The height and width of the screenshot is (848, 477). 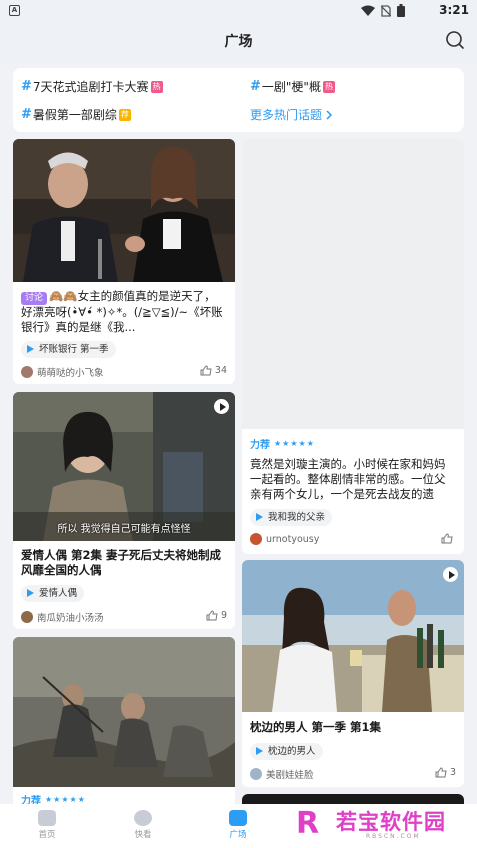 I want to click on show-name: 枕边的男人, so click(x=292, y=751).